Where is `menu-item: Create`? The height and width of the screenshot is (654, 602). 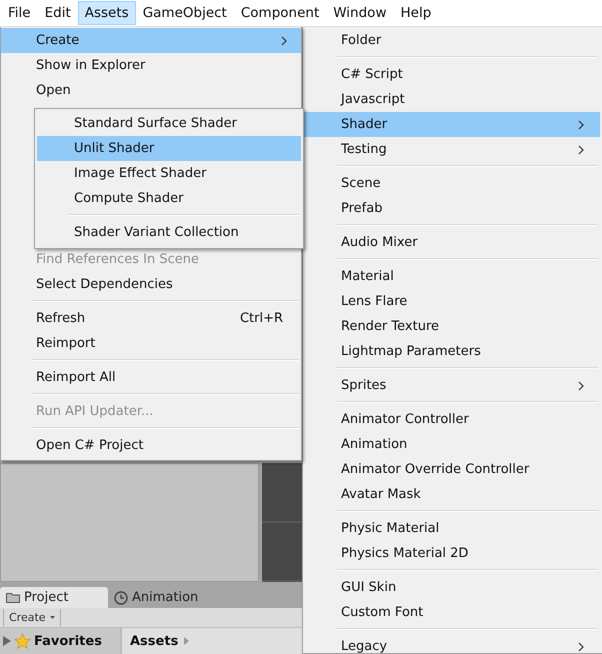
menu-item: Create is located at coordinates (151, 40).